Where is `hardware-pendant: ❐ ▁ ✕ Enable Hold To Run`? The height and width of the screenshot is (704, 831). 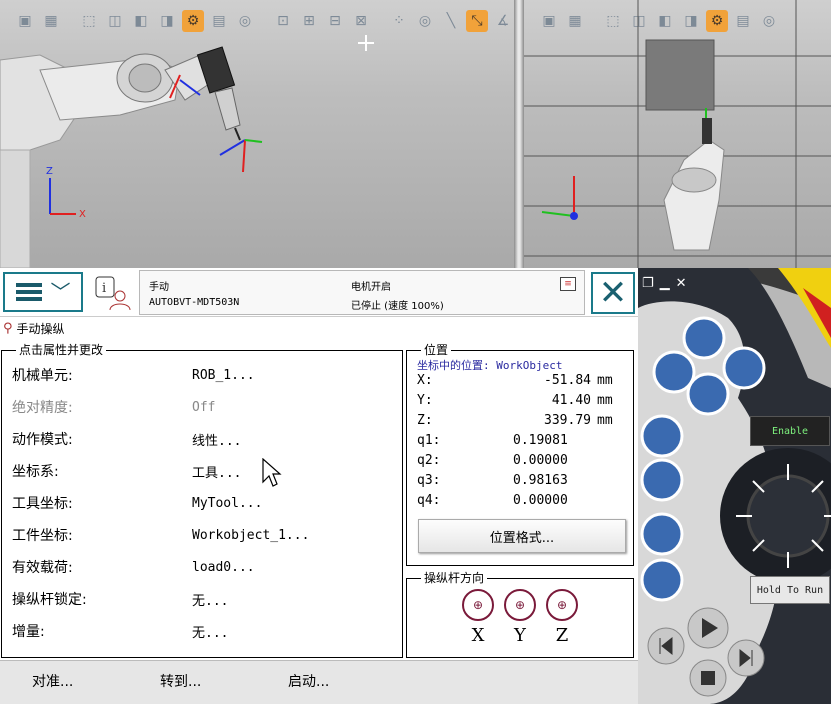 hardware-pendant: ❐ ▁ ✕ Enable Hold To Run is located at coordinates (734, 486).